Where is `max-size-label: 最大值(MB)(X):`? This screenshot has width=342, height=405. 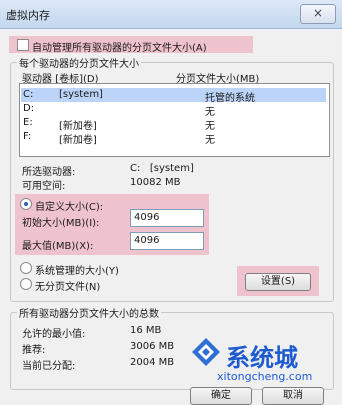 max-size-label: 最大值(MB)(X): is located at coordinates (58, 246).